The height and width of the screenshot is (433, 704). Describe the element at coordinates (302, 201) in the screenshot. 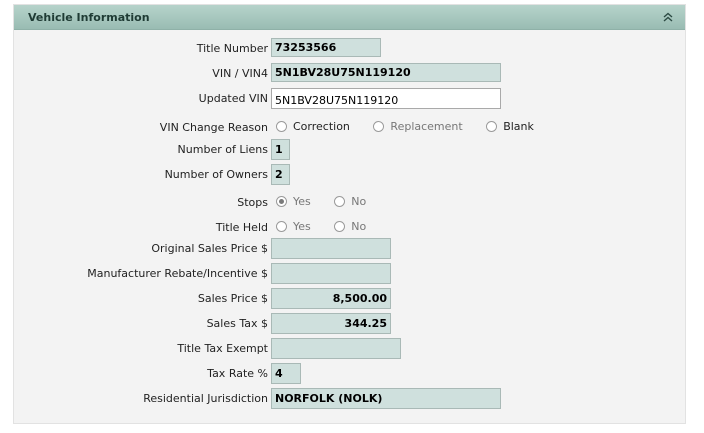

I see `radio-stops-yes-label: Yes` at that location.